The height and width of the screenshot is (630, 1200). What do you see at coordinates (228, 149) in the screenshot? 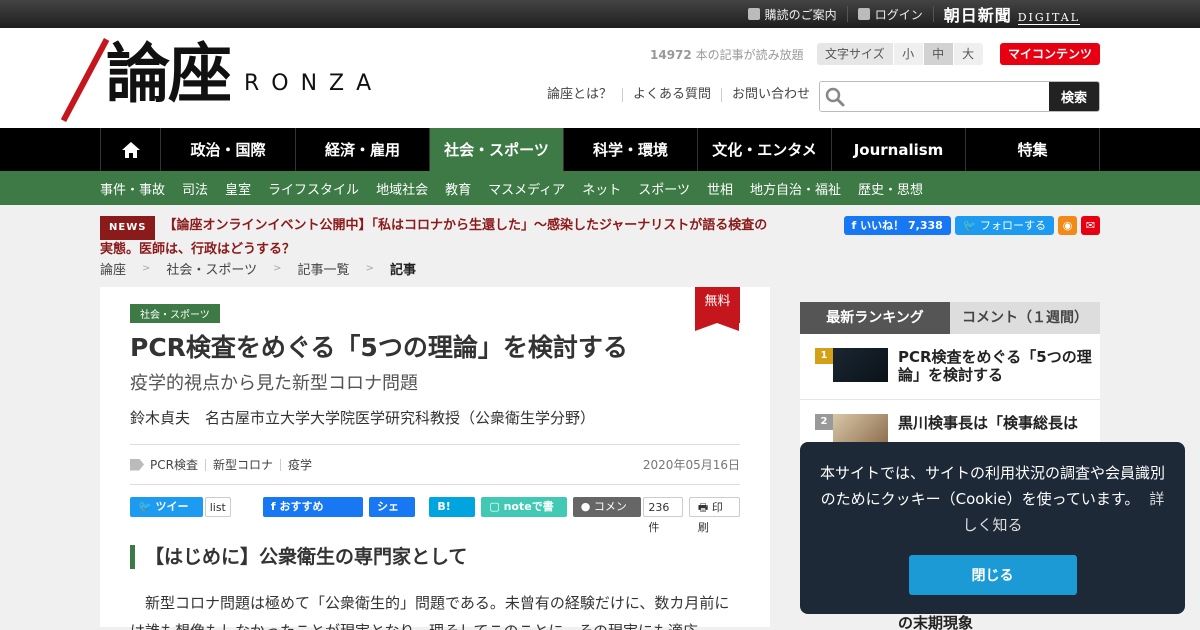
I see `nav-politics: 政治・国際` at bounding box center [228, 149].